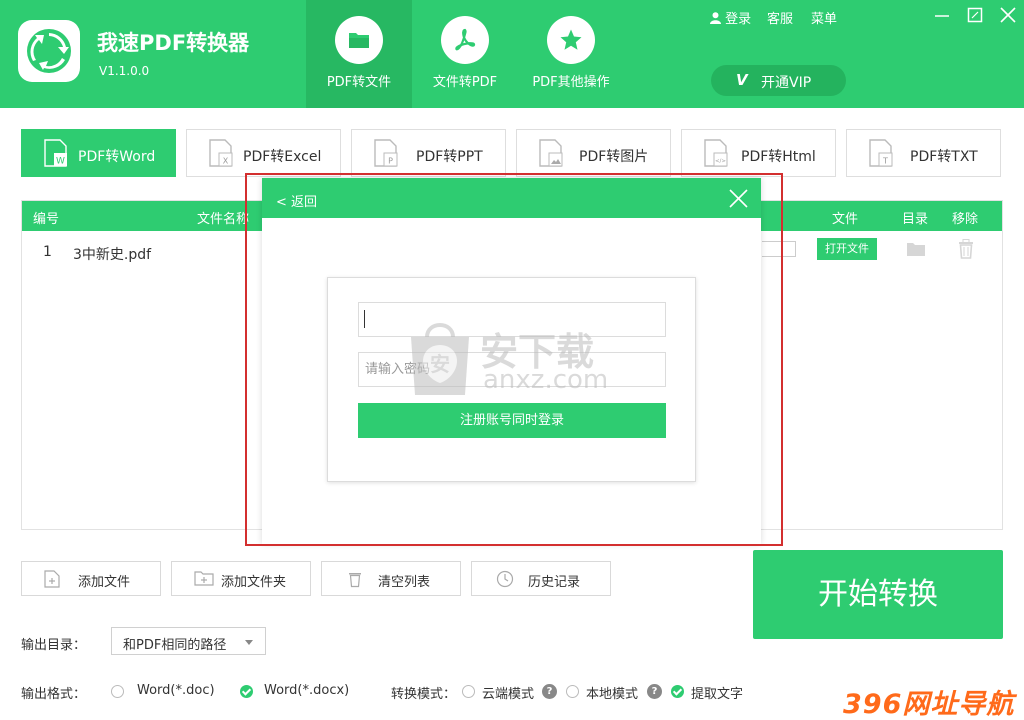  Describe the element at coordinates (104, 582) in the screenshot. I see `add-file-label: 添加文件` at that location.